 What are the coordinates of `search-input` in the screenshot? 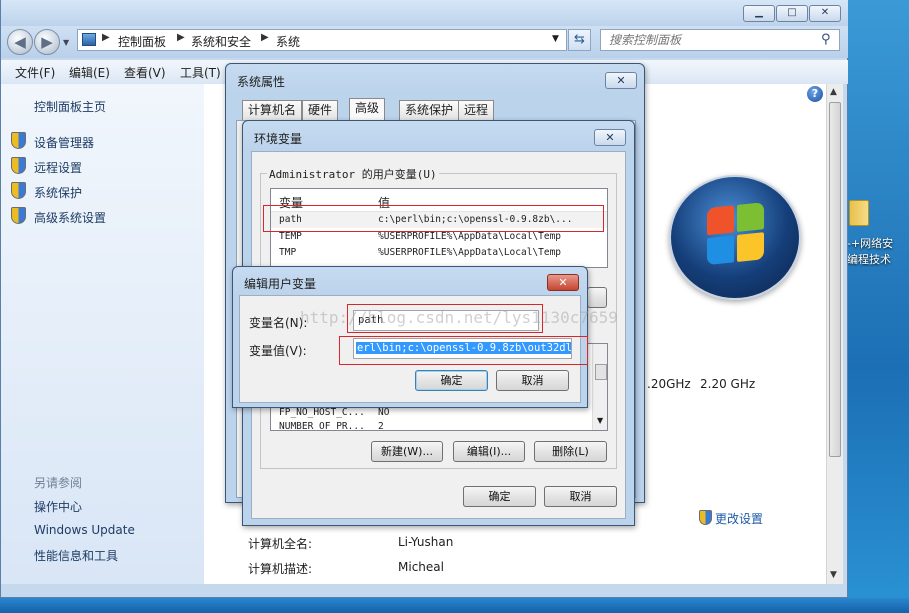 It's located at (714, 40).